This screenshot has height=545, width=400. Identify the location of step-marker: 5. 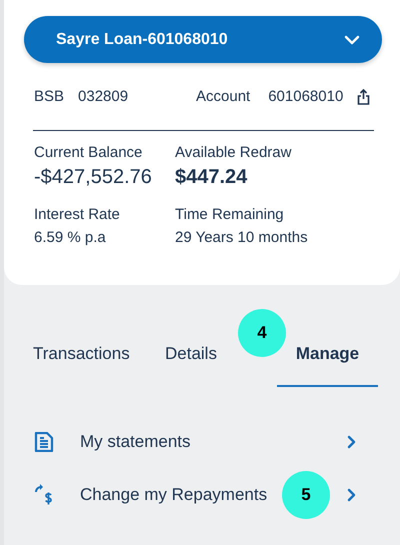
(306, 495).